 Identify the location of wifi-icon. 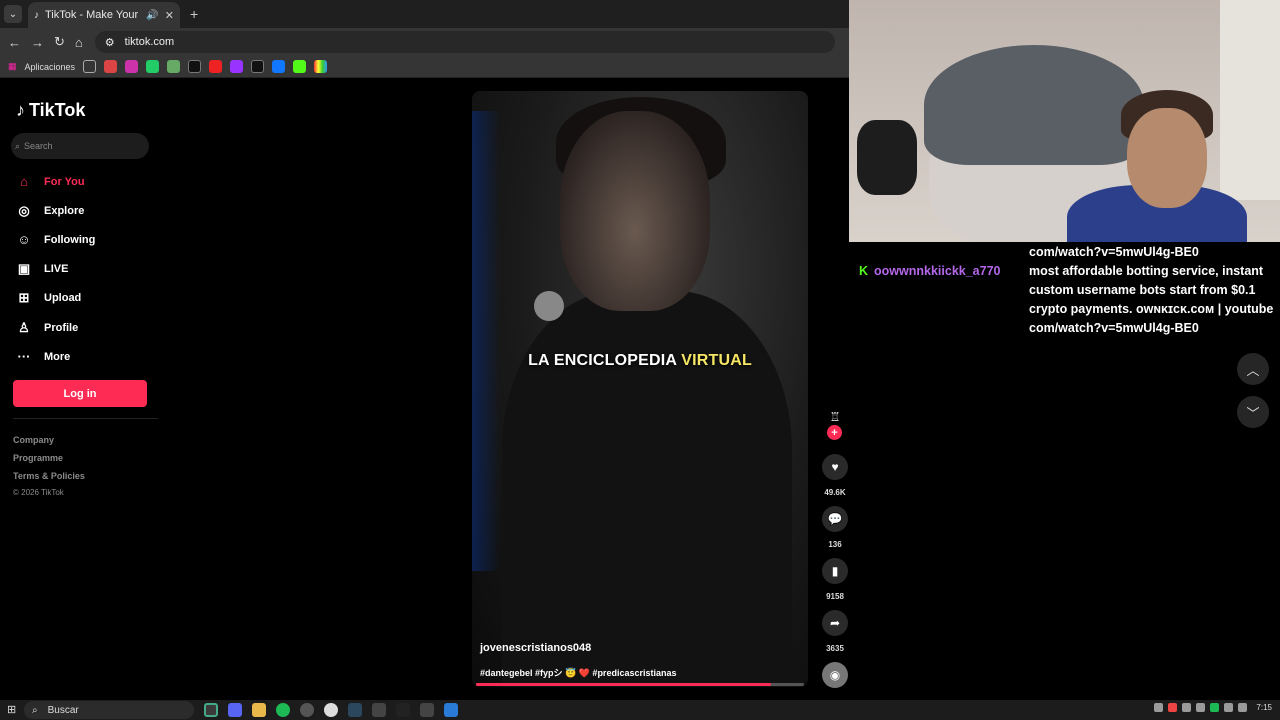
(1229, 707).